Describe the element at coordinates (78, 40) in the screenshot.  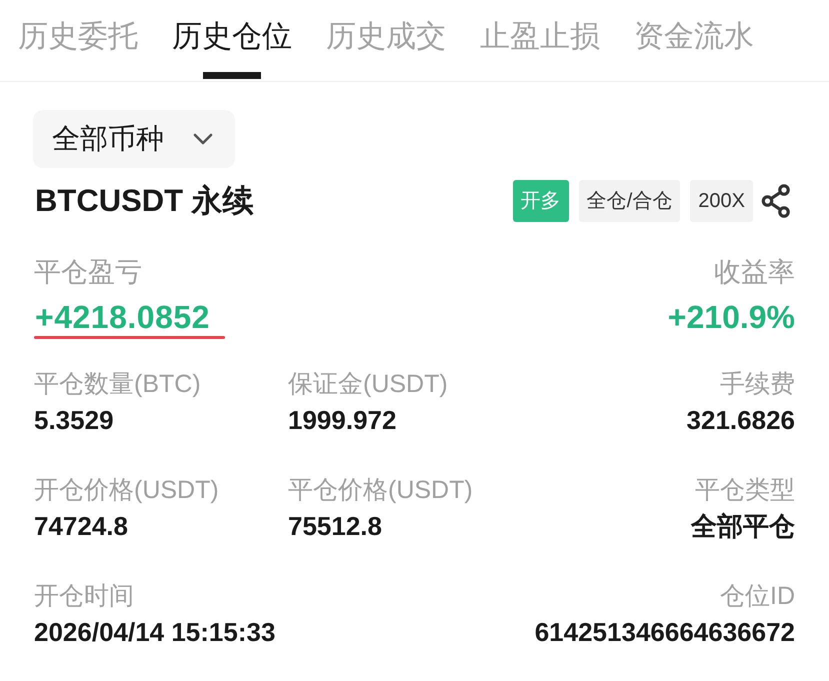
I see `tab: 历史委托` at that location.